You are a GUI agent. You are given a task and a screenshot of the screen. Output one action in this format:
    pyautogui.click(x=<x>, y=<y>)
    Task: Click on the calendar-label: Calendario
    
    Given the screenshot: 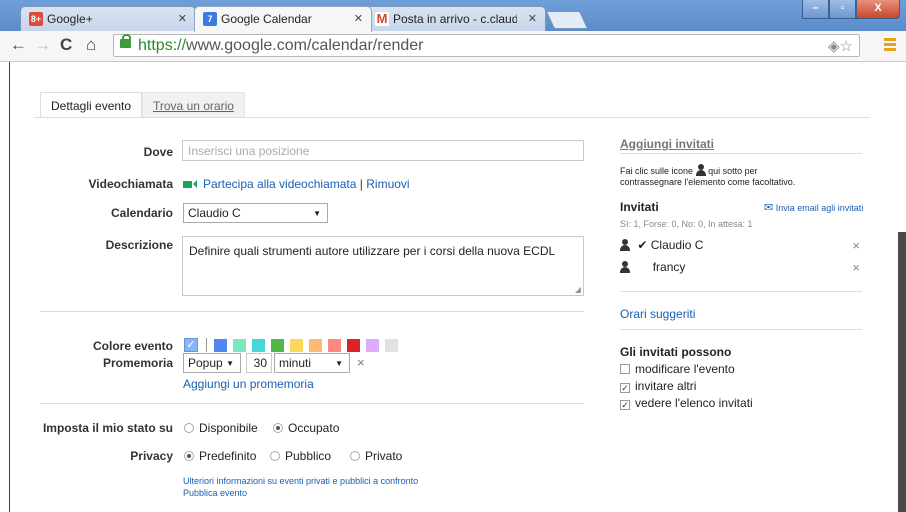 What is the action you would take?
    pyautogui.click(x=141, y=213)
    